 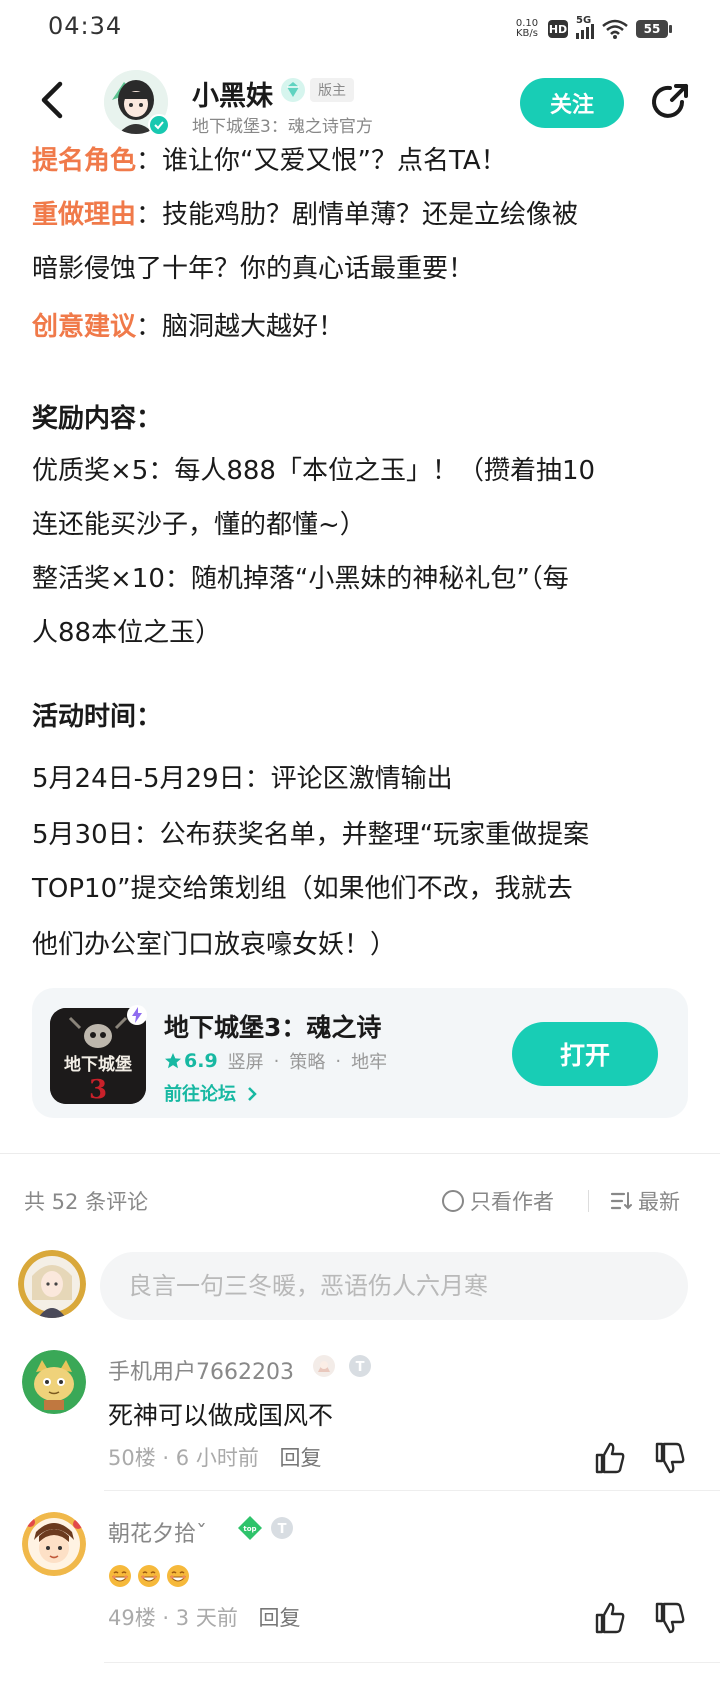 What do you see at coordinates (199, 525) in the screenshot?
I see `reward-line-1-cont: 连还能买沙子，懂的都懂~）` at bounding box center [199, 525].